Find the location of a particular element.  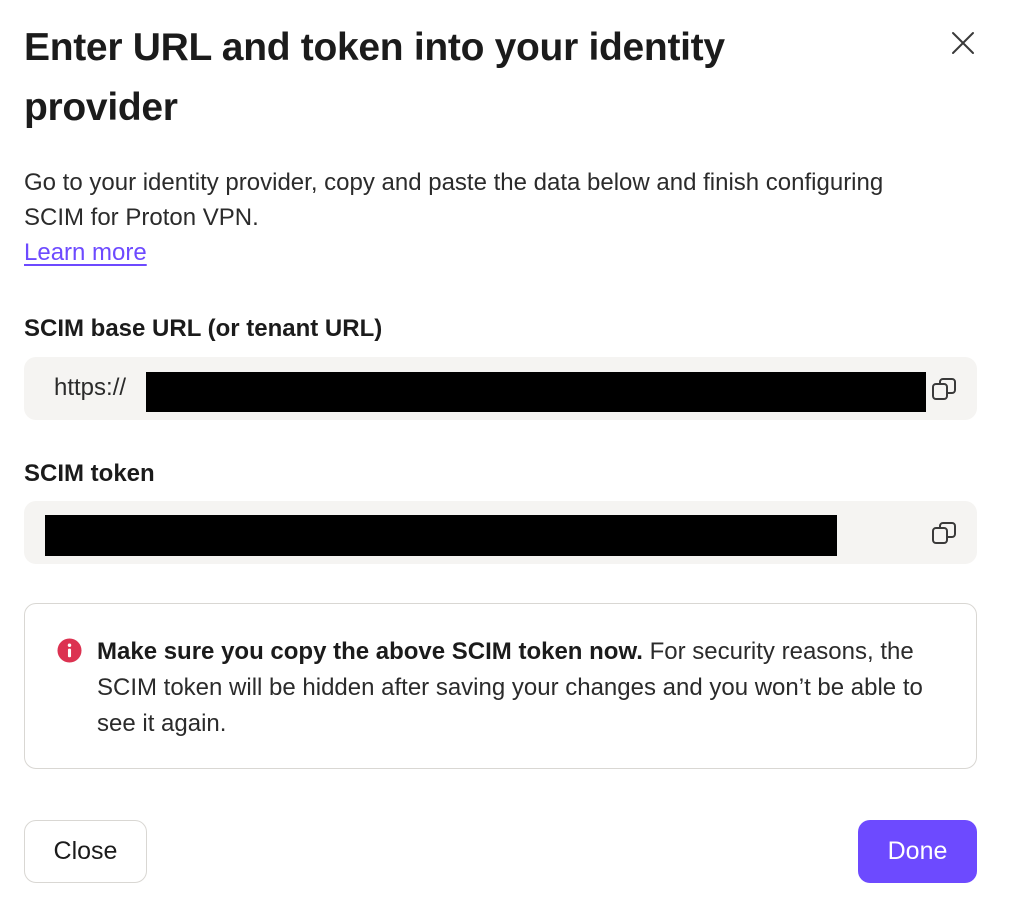

done-button: Done is located at coordinates (917, 851).